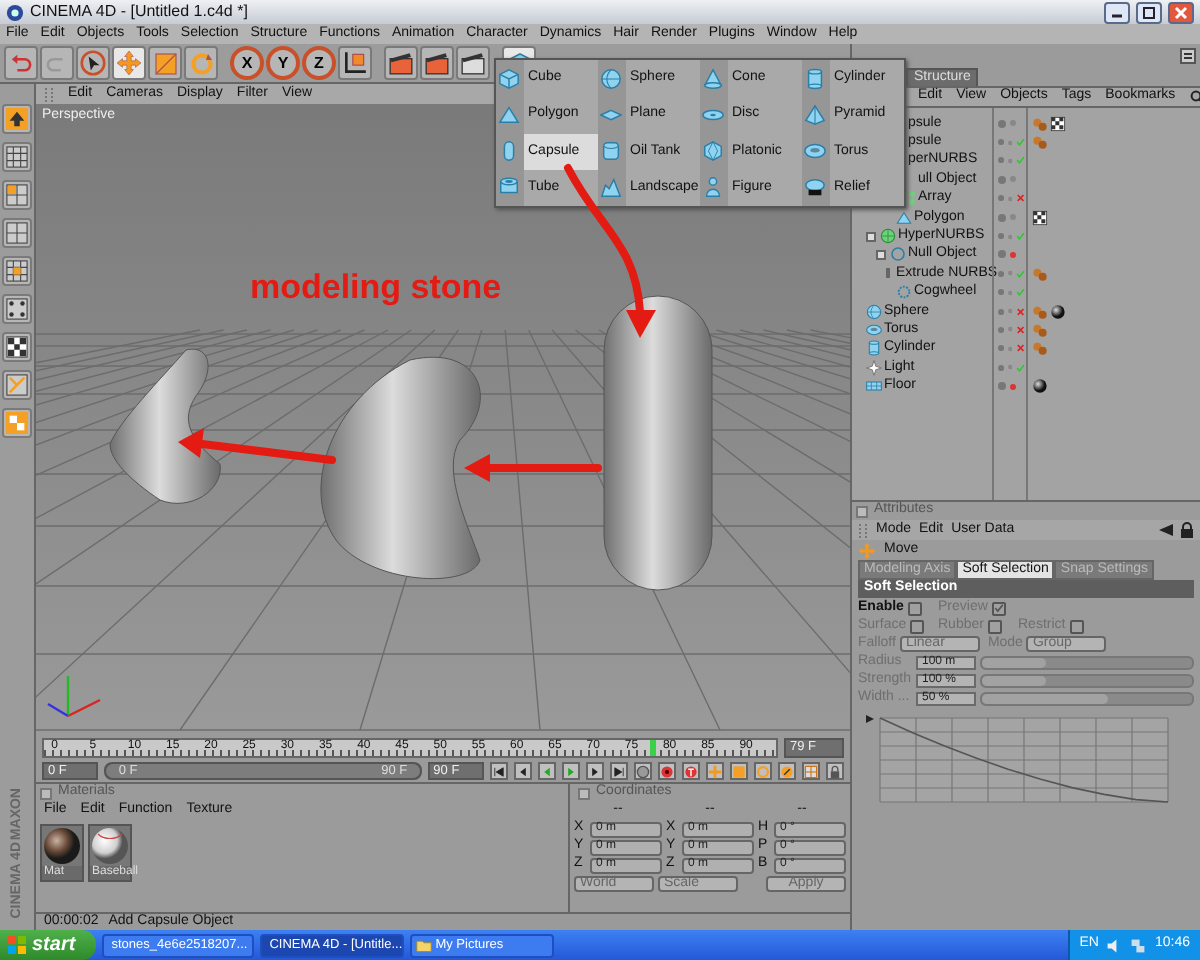 This screenshot has width=1200, height=960. Describe the element at coordinates (17, 945) in the screenshot. I see `windows-flag-icon` at that location.